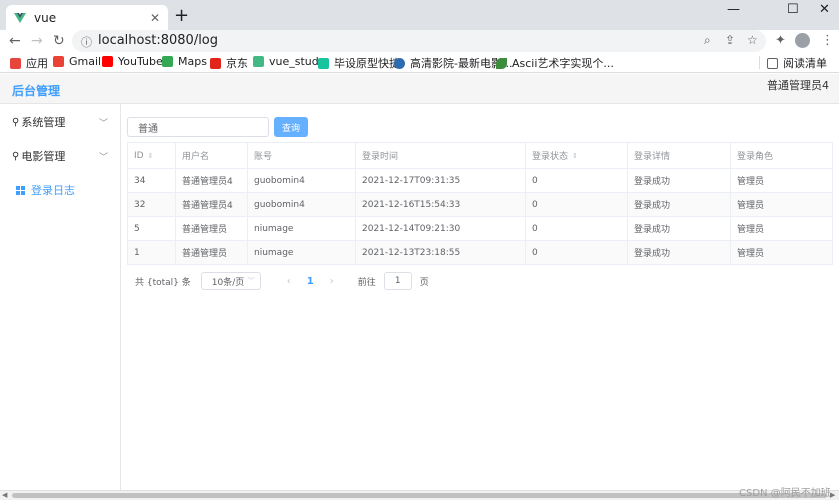  What do you see at coordinates (87, 17) in the screenshot?
I see `browser-tab: vue ✕` at bounding box center [87, 17].